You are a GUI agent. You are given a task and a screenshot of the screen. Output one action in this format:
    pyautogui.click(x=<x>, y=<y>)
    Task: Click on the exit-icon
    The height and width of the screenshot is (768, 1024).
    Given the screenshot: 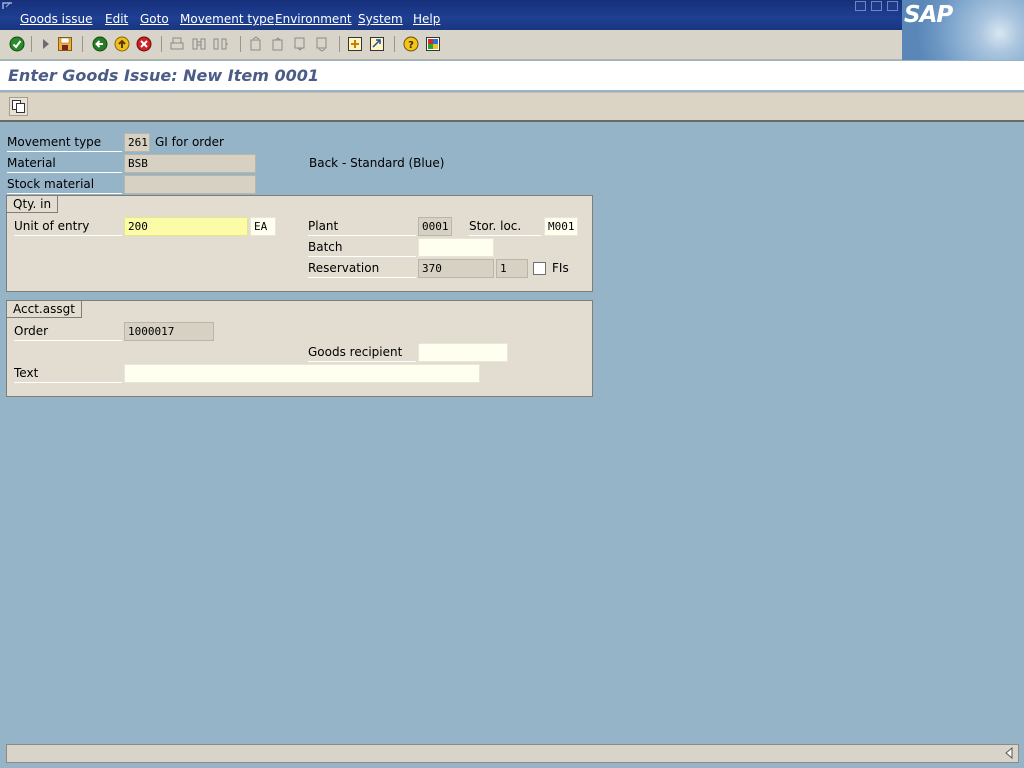 What is the action you would take?
    pyautogui.click(x=122, y=44)
    